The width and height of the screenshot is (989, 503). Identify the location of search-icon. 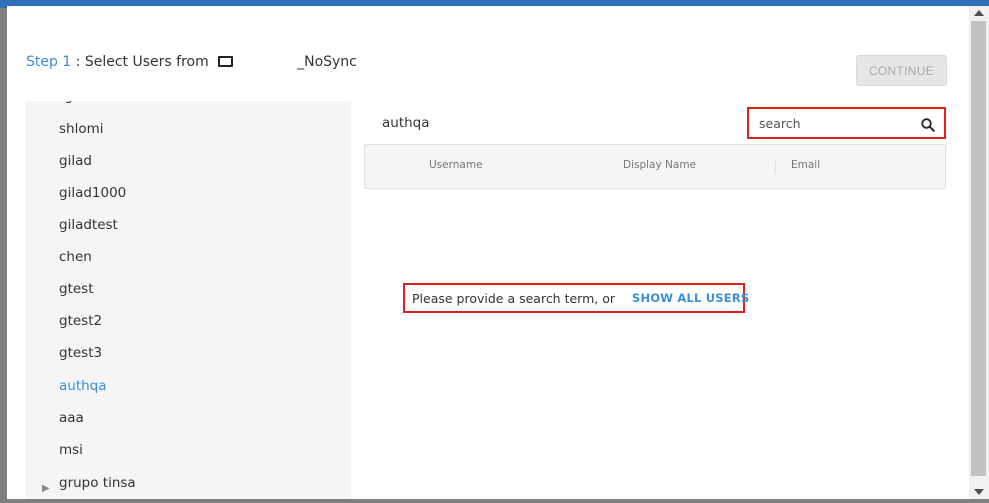
(928, 125).